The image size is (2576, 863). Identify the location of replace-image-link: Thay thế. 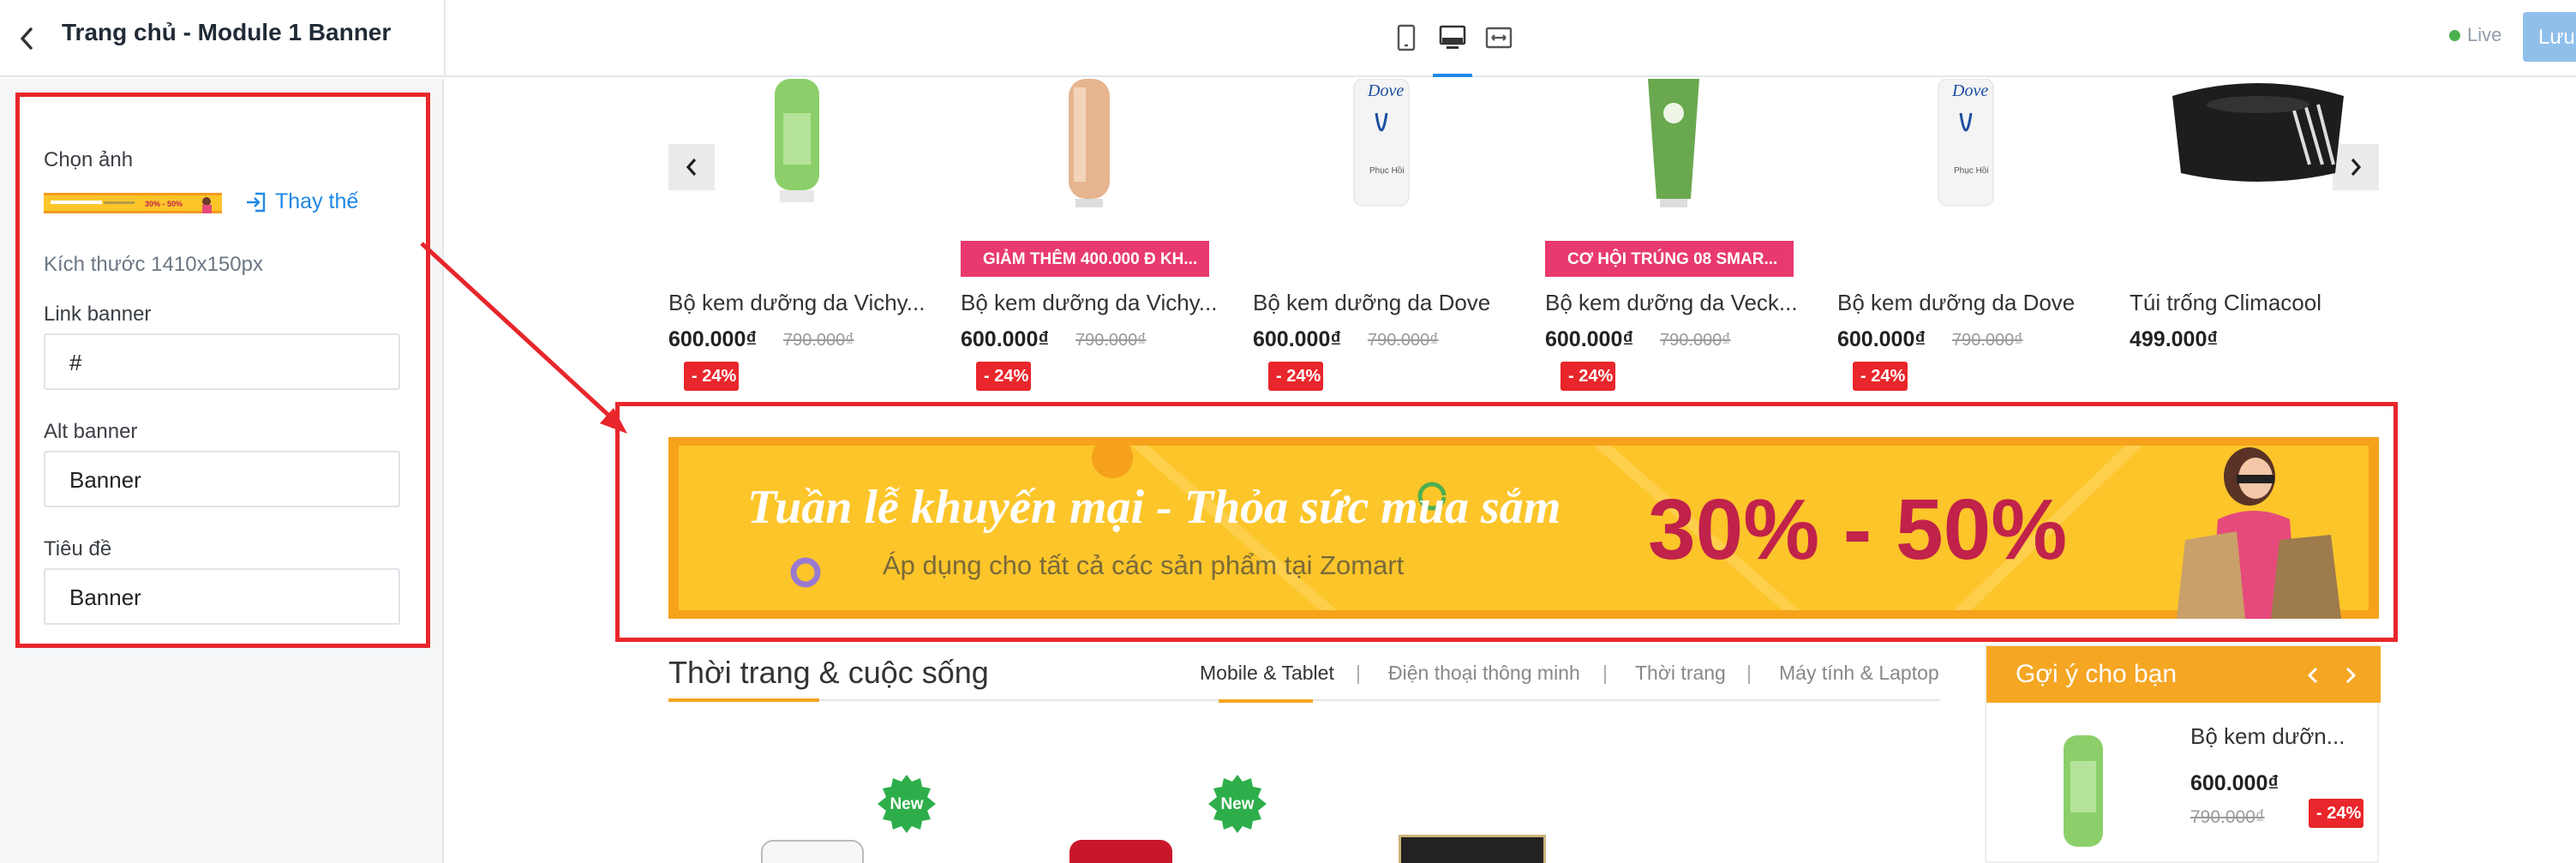
(301, 202).